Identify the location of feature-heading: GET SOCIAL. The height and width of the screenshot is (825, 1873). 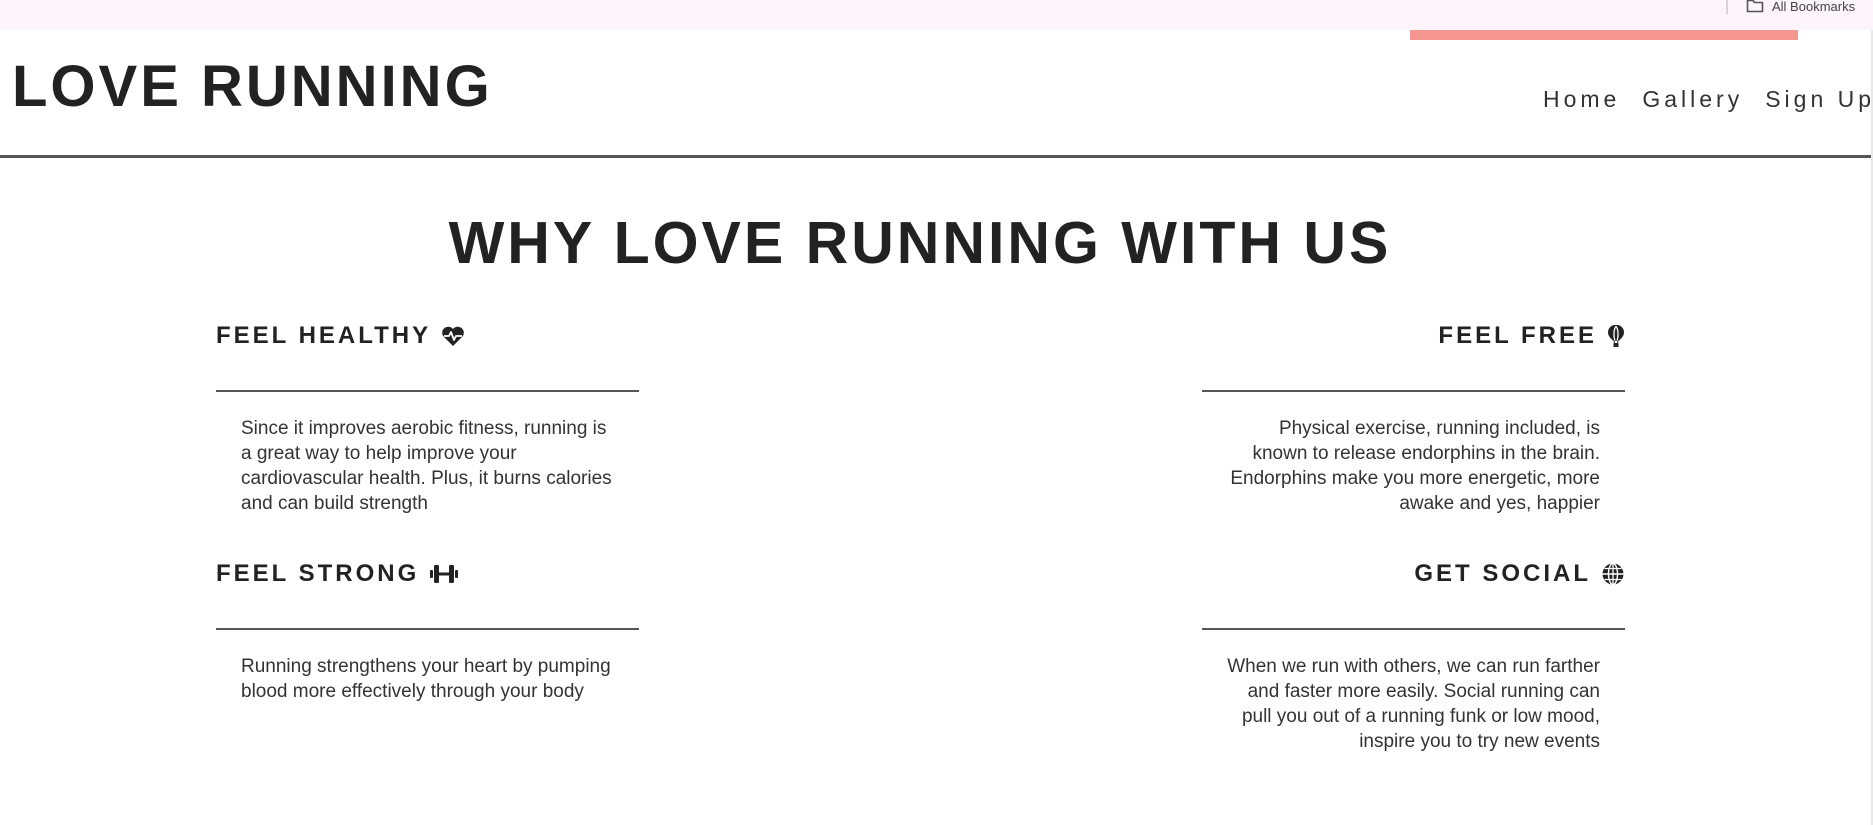
(1413, 574).